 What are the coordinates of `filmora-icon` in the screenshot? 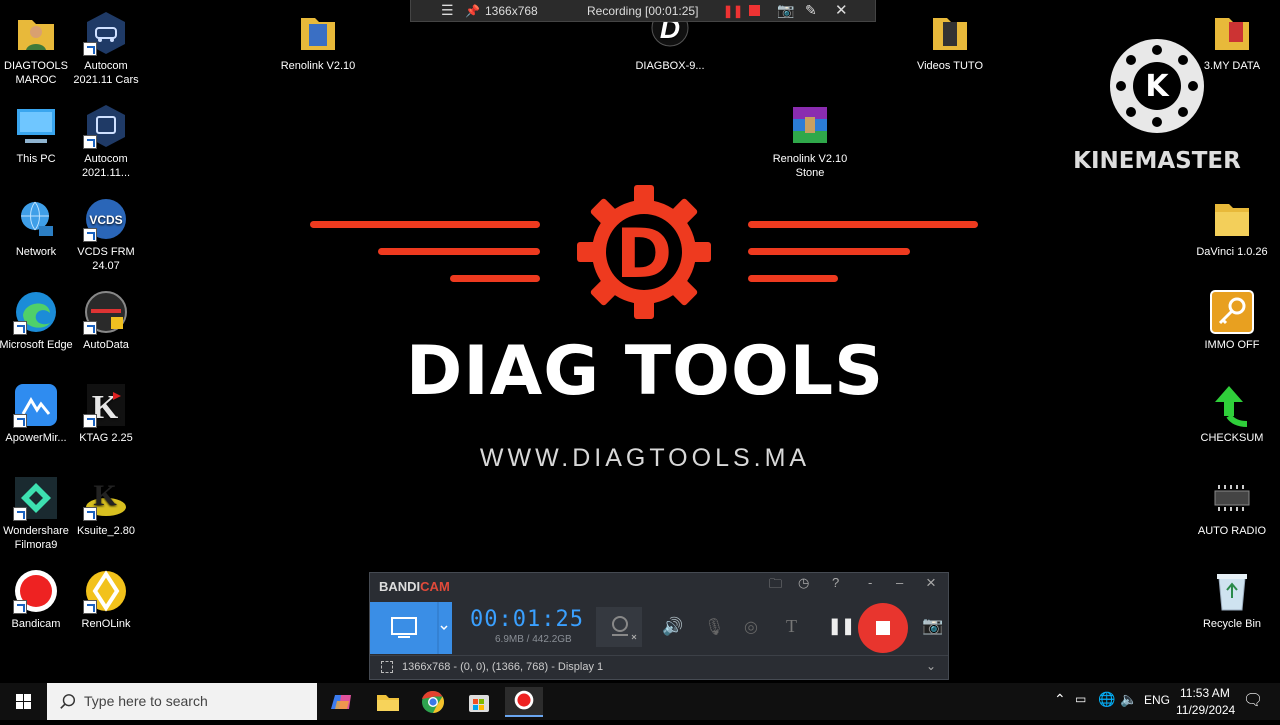 It's located at (36, 498).